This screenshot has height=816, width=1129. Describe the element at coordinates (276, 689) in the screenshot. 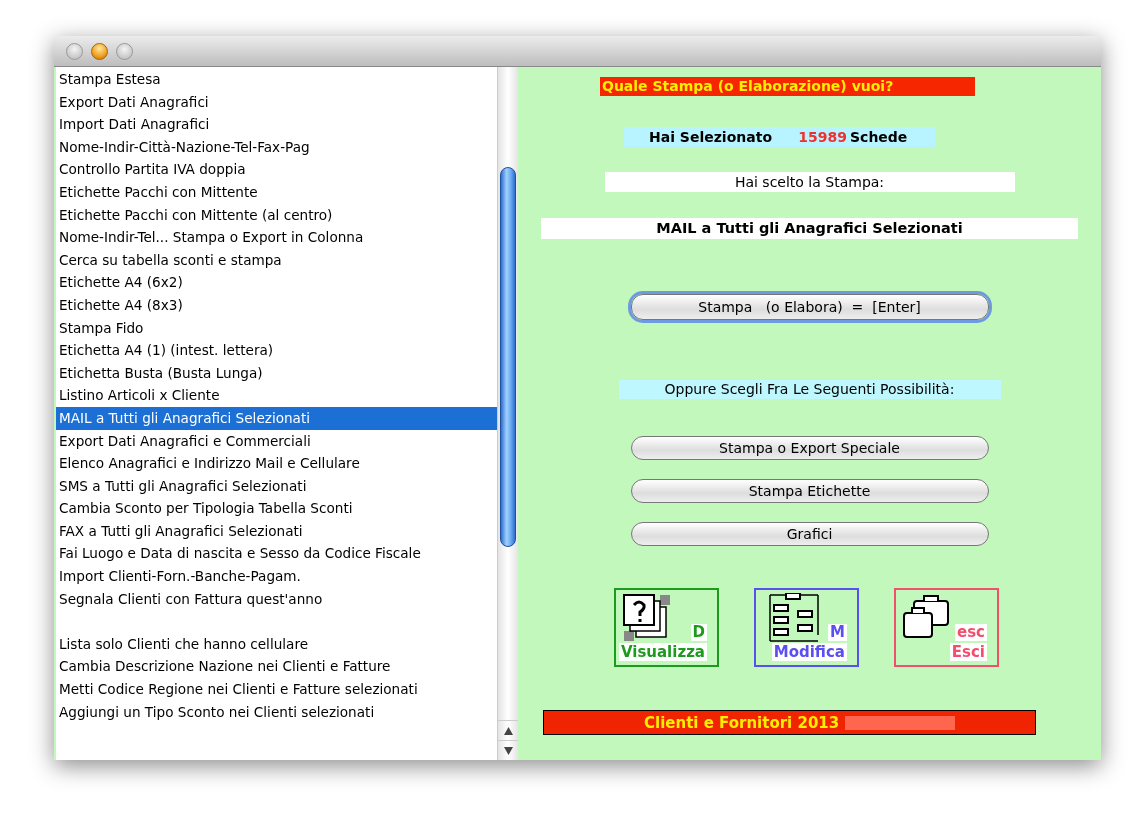

I see `list-item: Metti Codice Regione nei Clienti e Fatture selezionati` at that location.